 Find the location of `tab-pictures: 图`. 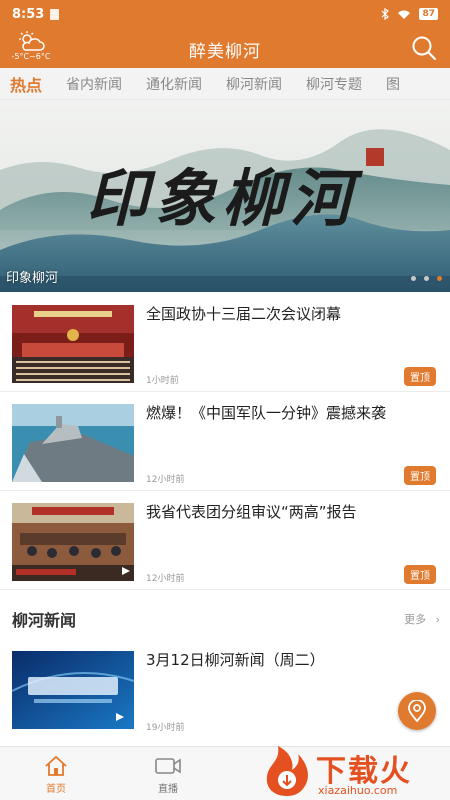

tab-pictures: 图 is located at coordinates (393, 84).